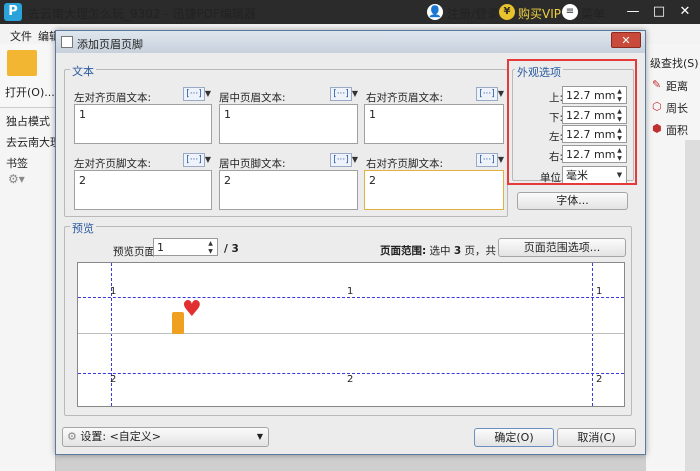  I want to click on footer-center-insert-button: [···], so click(341, 160).